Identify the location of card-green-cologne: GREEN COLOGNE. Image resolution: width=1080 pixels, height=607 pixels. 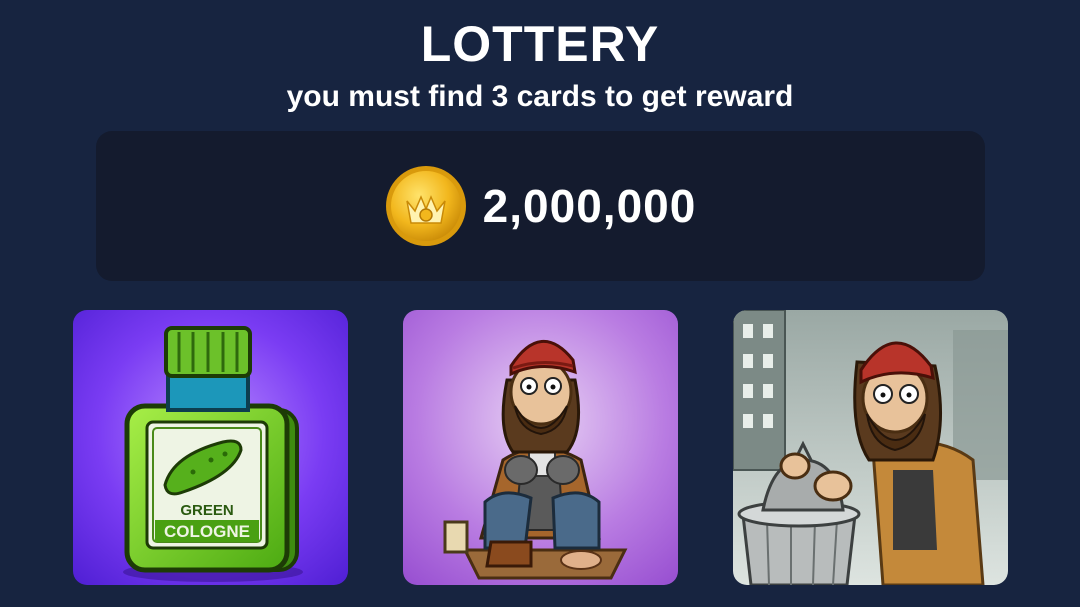
(210, 447).